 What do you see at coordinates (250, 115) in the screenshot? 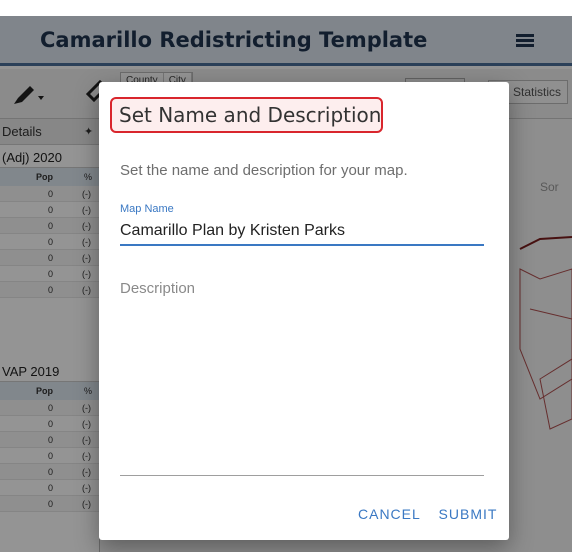
I see `dialog-title: Set Name and Description` at bounding box center [250, 115].